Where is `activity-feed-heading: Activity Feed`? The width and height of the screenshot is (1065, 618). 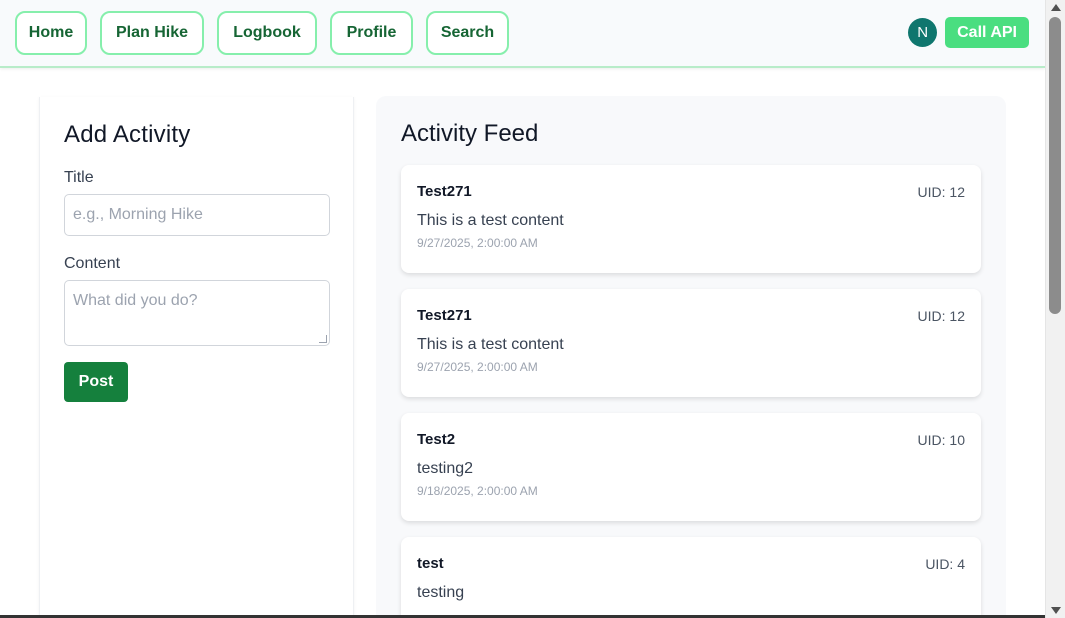 activity-feed-heading: Activity Feed is located at coordinates (470, 133).